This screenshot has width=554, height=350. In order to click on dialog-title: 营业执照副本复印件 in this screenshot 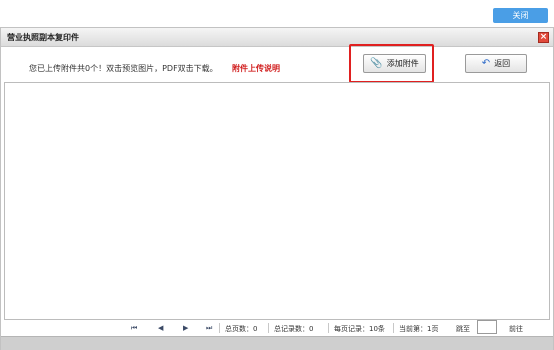, I will do `click(43, 37)`.